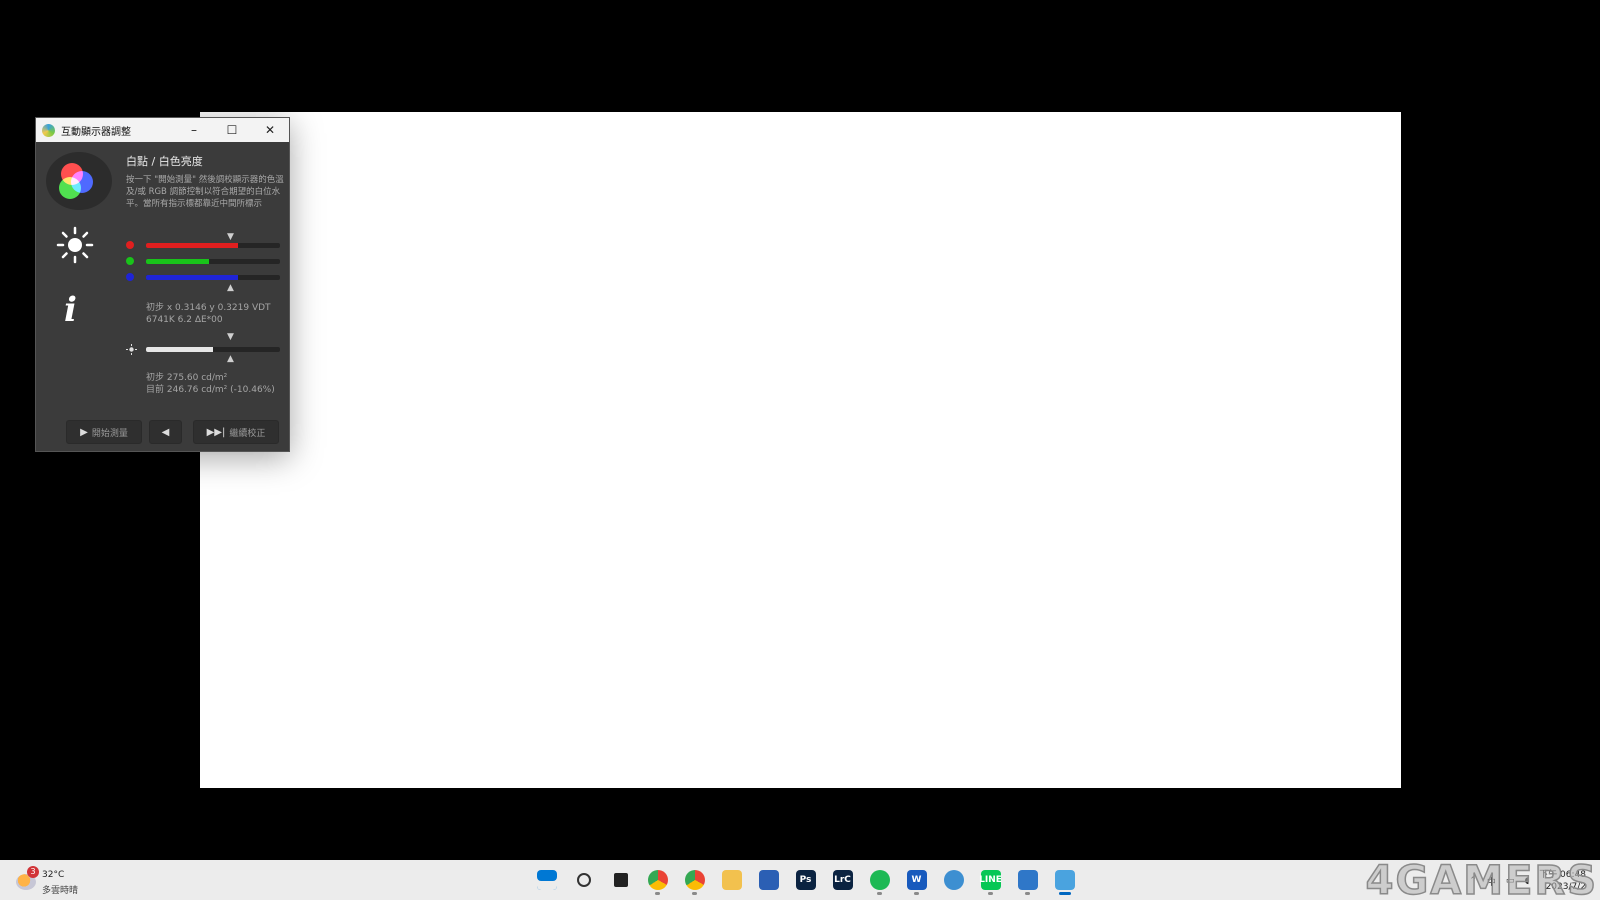 The height and width of the screenshot is (900, 1600). Describe the element at coordinates (213, 277) in the screenshot. I see `blue-slider` at that location.